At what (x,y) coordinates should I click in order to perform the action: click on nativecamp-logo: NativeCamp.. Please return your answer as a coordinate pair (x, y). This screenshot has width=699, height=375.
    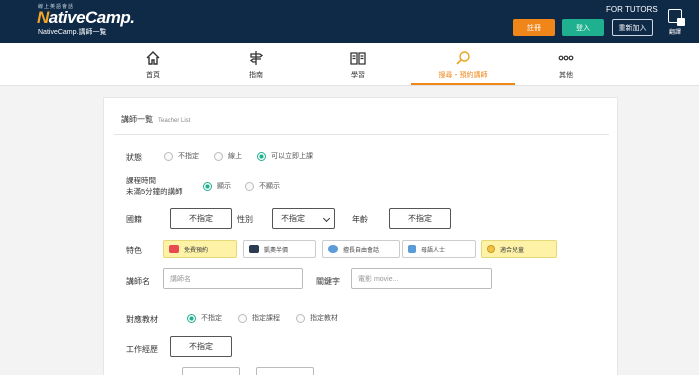
    Looking at the image, I should click on (86, 18).